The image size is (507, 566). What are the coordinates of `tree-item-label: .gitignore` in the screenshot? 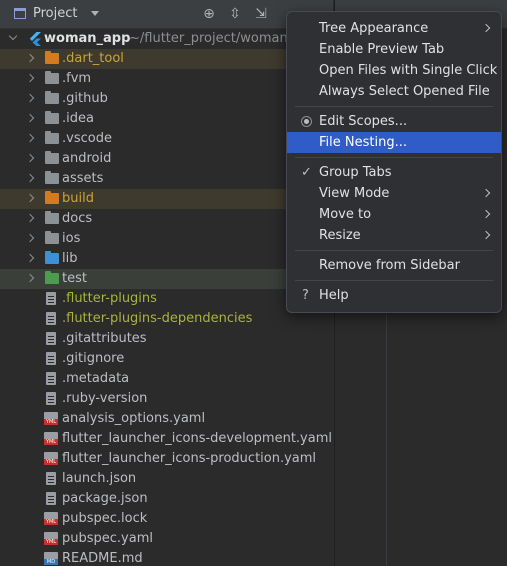 It's located at (93, 358).